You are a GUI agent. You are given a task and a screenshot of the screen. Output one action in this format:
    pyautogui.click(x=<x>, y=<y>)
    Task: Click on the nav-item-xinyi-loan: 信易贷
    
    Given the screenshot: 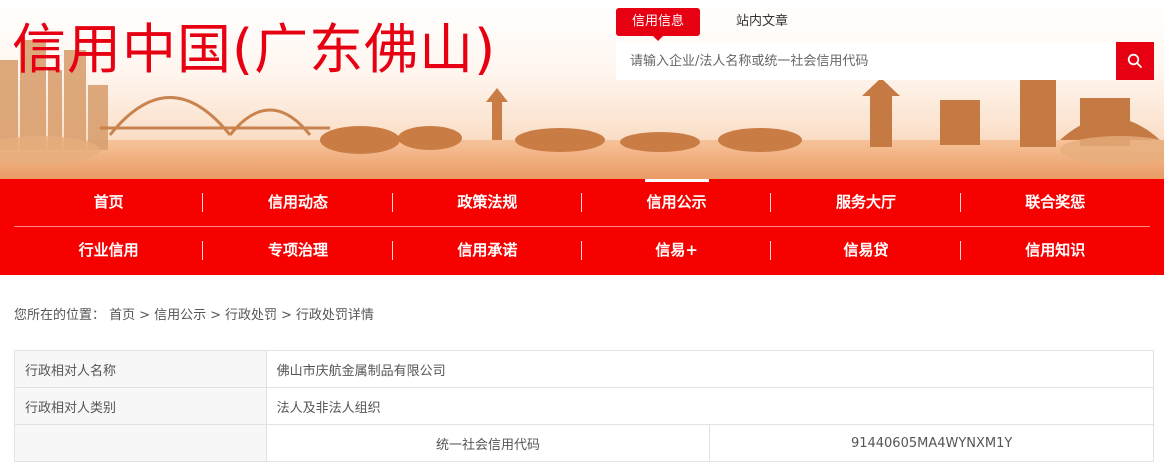 What is the action you would take?
    pyautogui.click(x=866, y=250)
    